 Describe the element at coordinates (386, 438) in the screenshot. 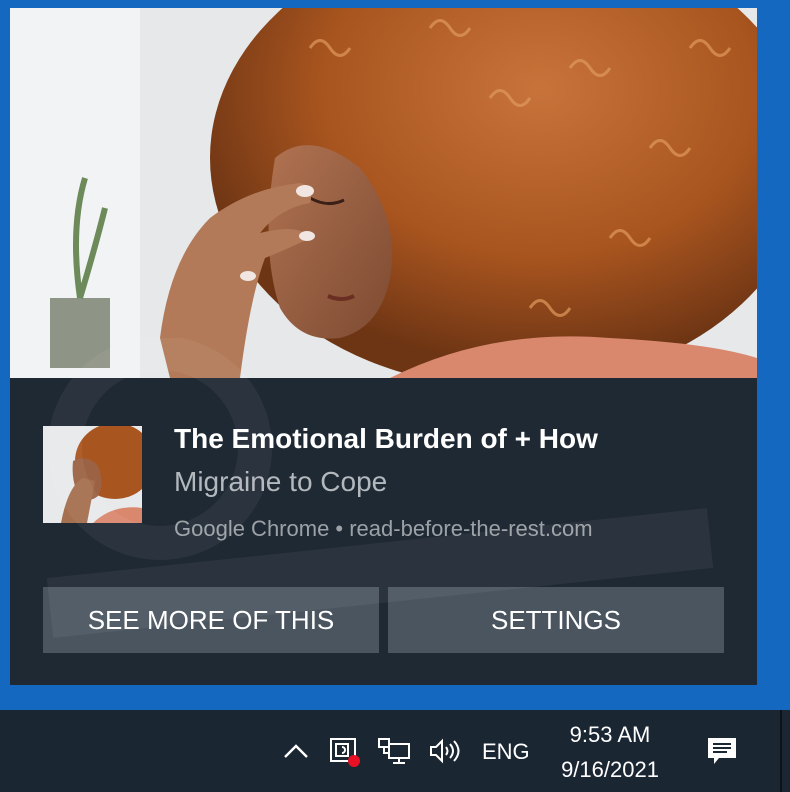

I see `notification-title: The Emotional Burden of + How` at that location.